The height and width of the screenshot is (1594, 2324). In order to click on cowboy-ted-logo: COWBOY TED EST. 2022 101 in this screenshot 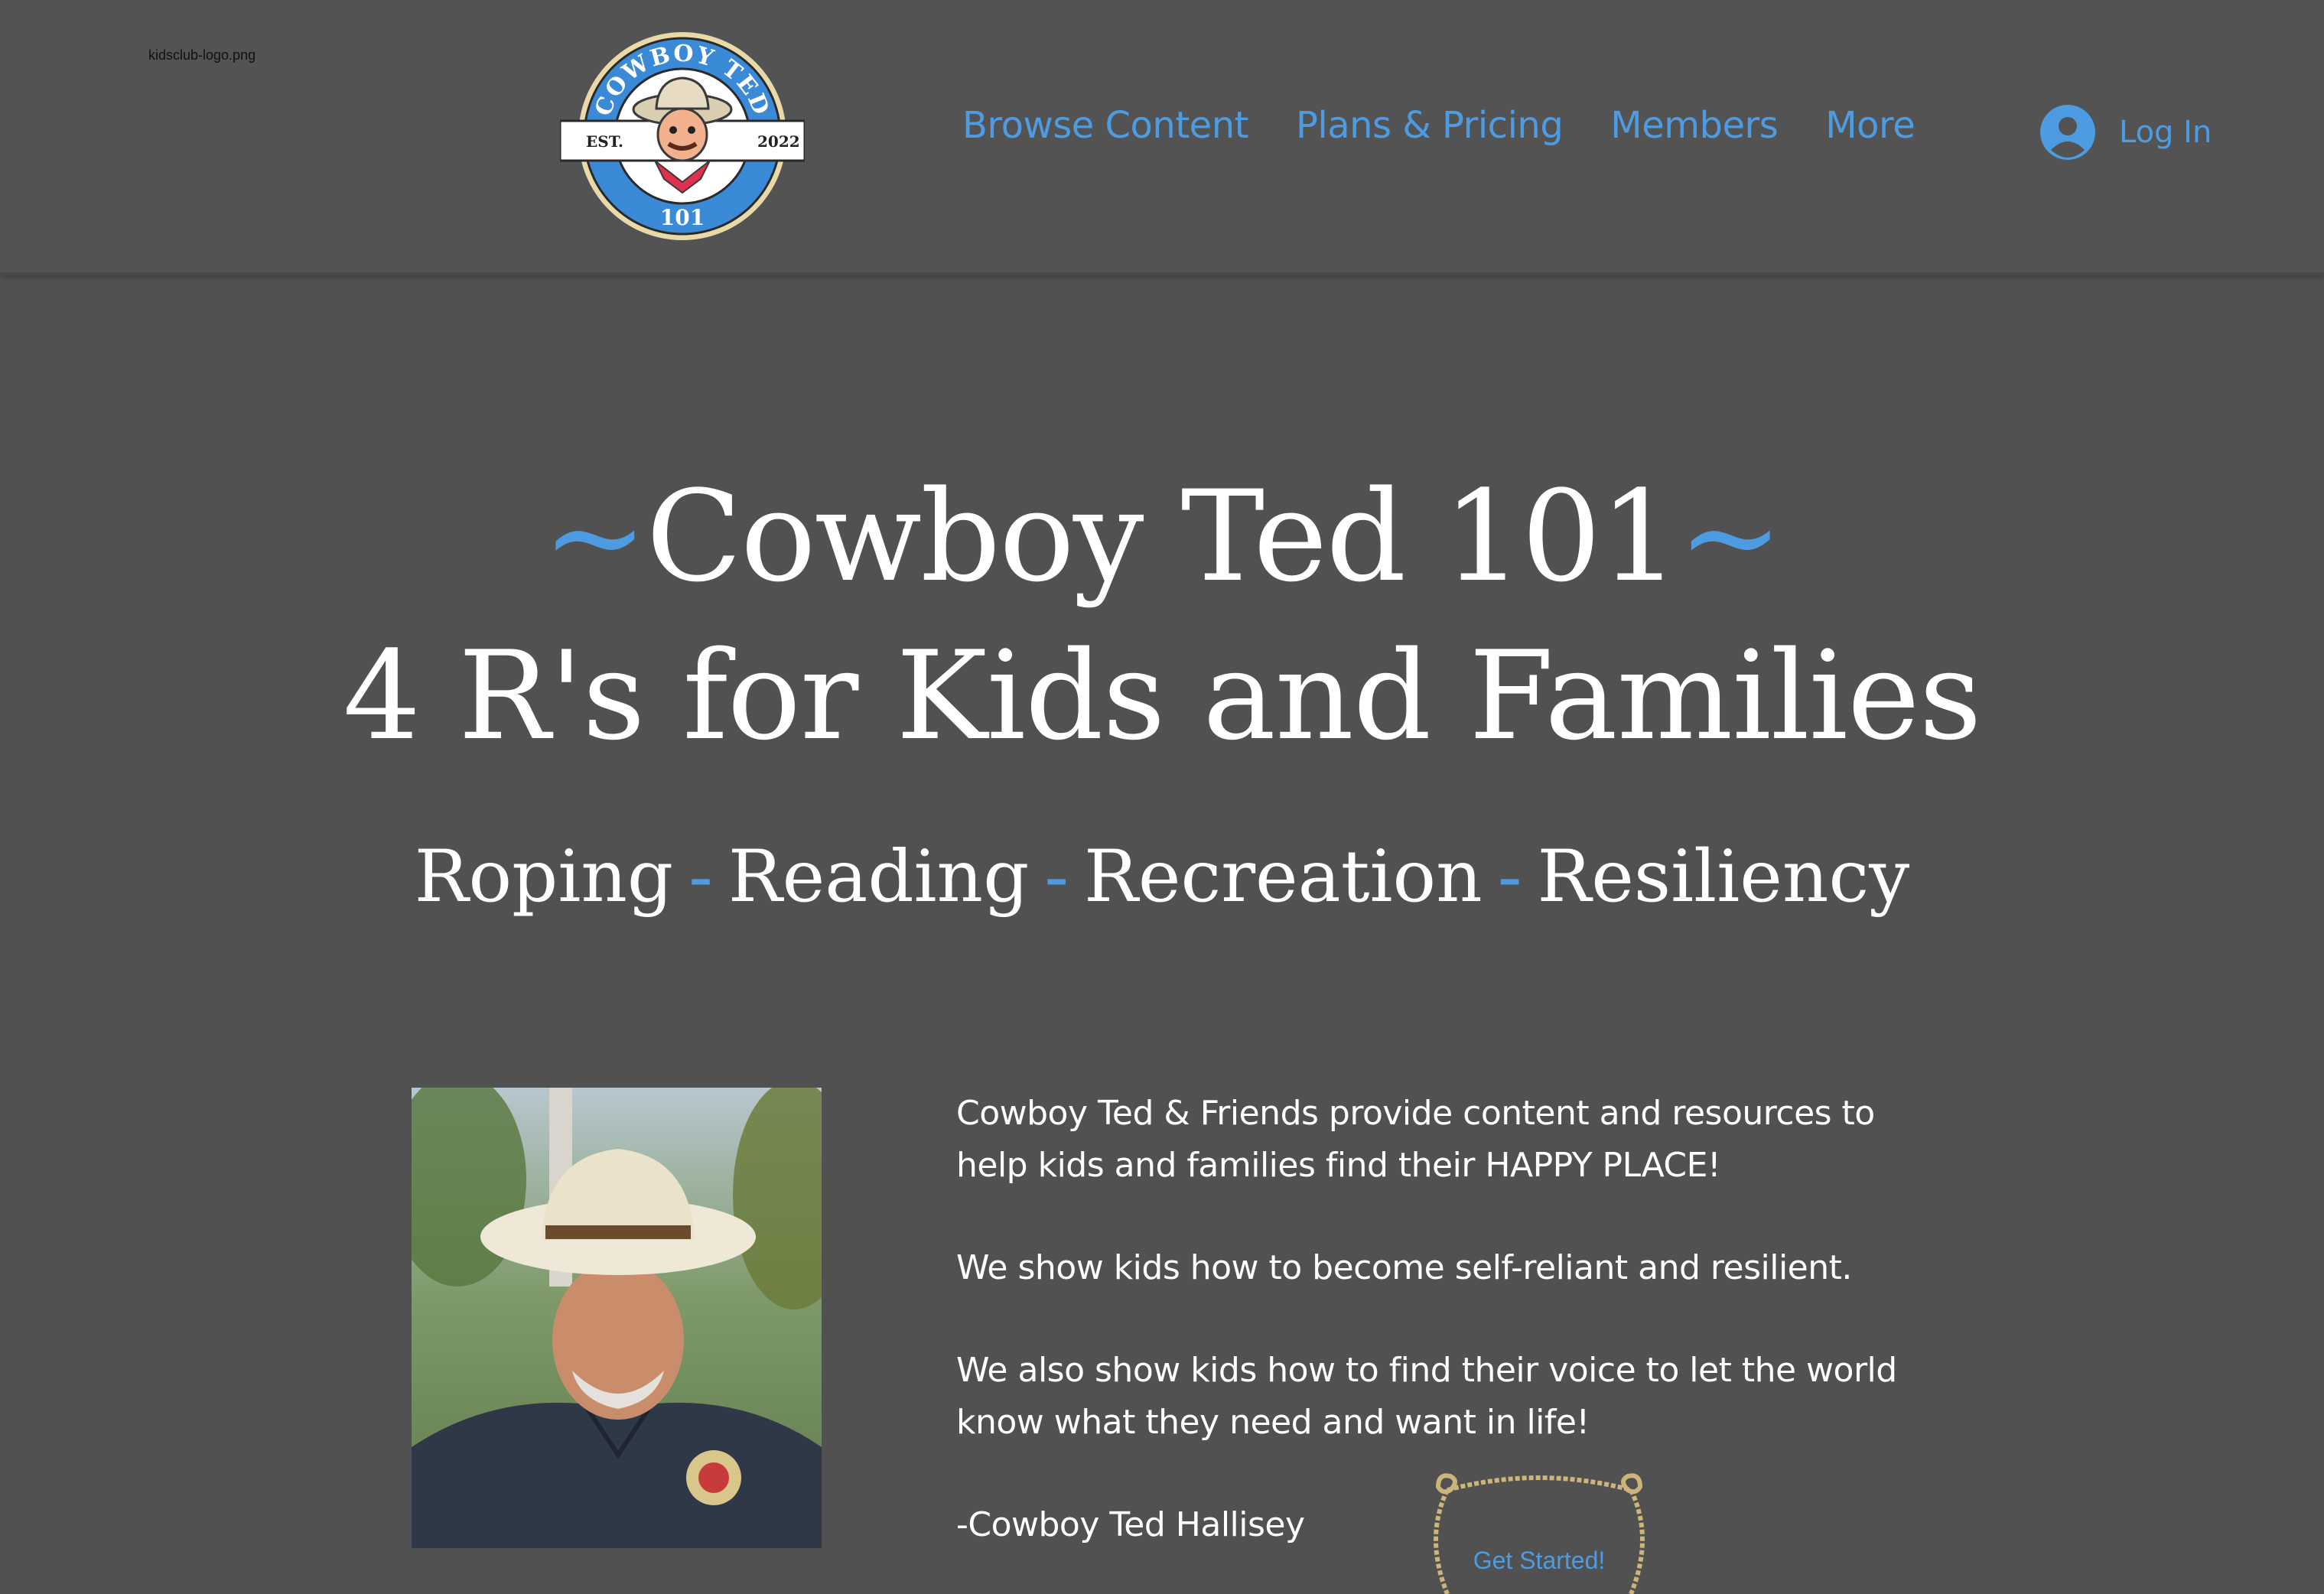, I will do `click(683, 137)`.